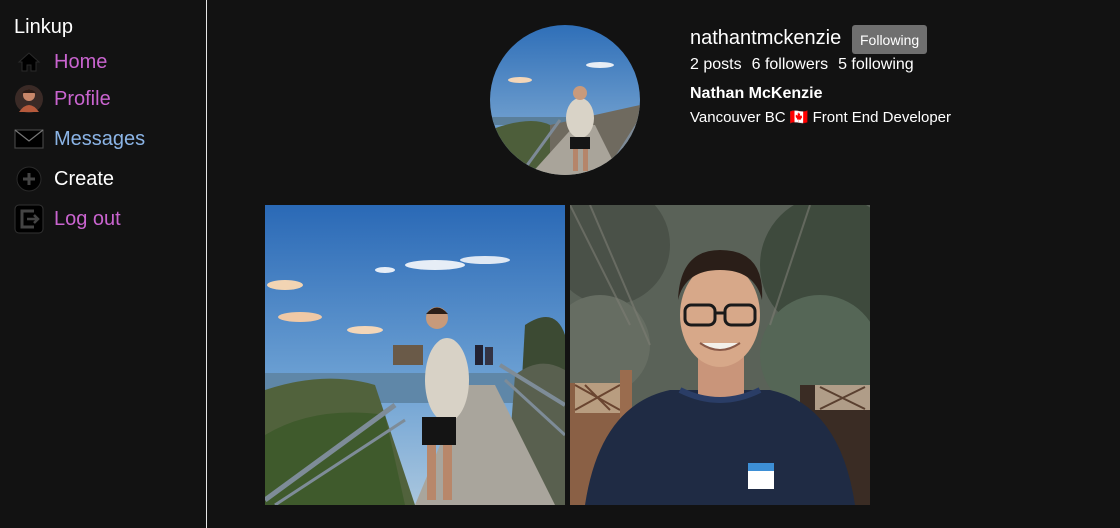 Image resolution: width=1120 pixels, height=528 pixels. What do you see at coordinates (29, 179) in the screenshot?
I see `plus-circle-icon` at bounding box center [29, 179].